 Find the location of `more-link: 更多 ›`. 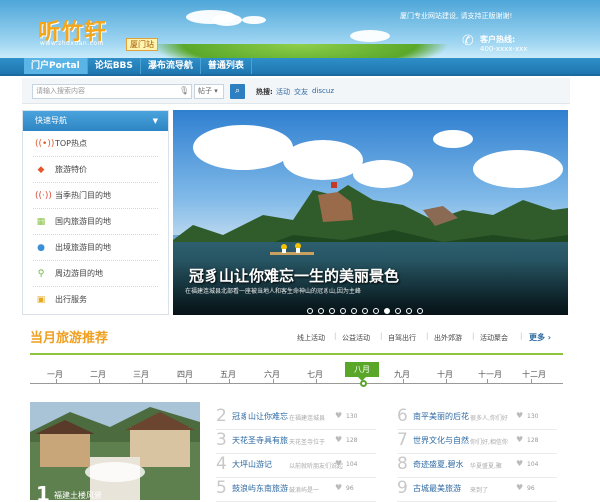

more-link: 更多 › is located at coordinates (540, 337).